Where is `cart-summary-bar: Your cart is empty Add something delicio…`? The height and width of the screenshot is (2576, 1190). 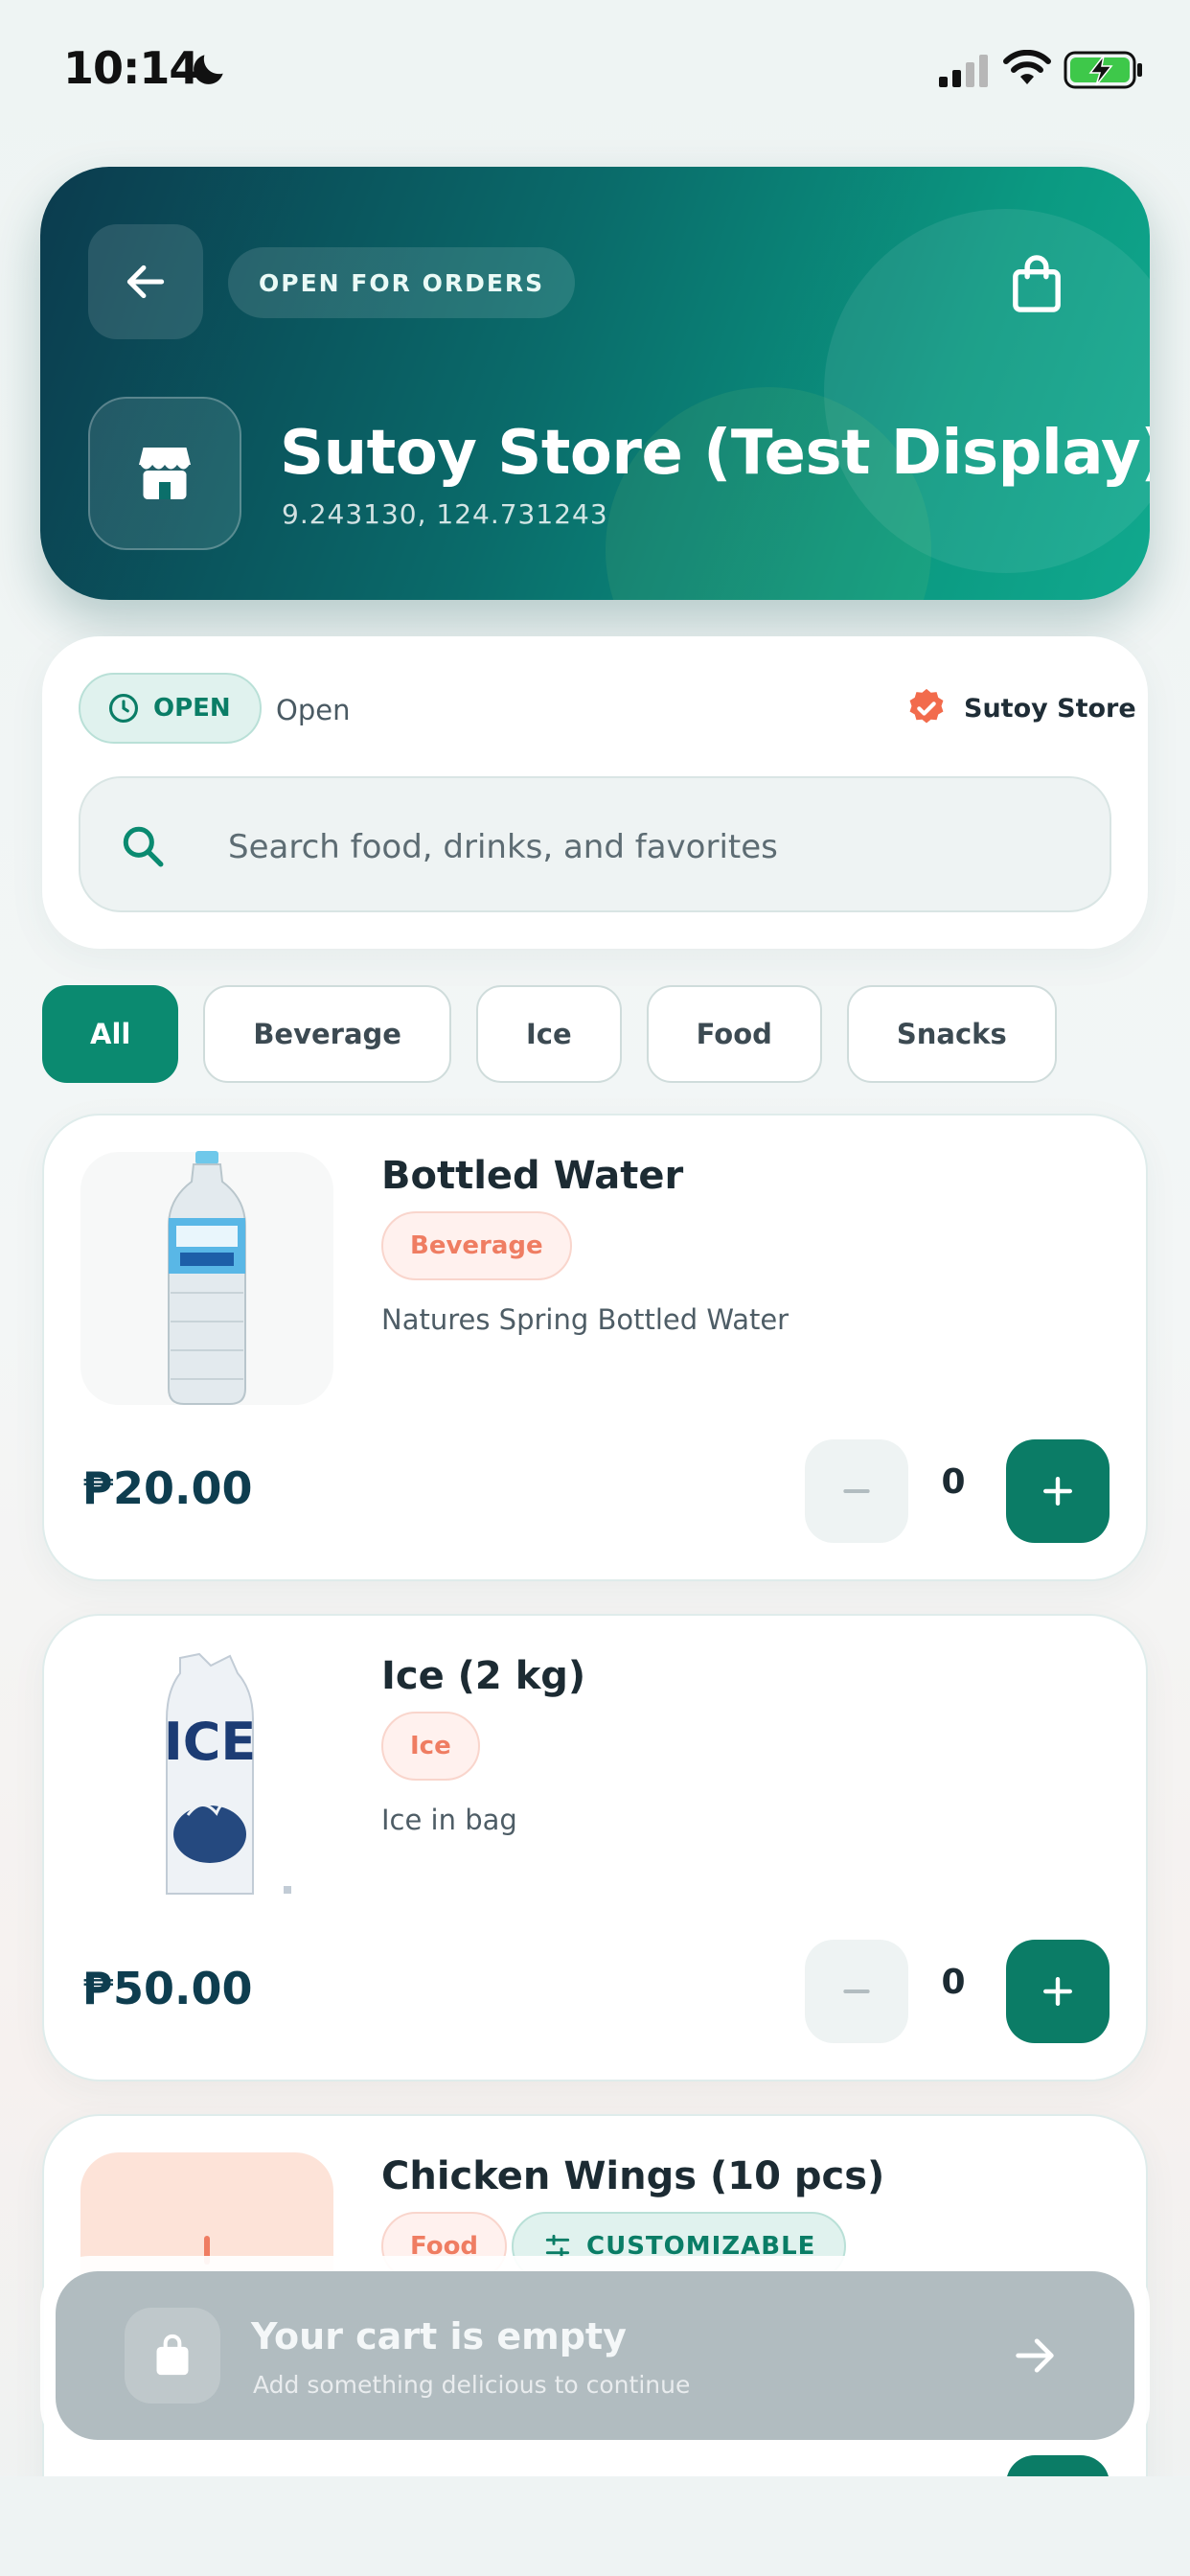 cart-summary-bar: Your cart is empty Add something delicio… is located at coordinates (595, 2355).